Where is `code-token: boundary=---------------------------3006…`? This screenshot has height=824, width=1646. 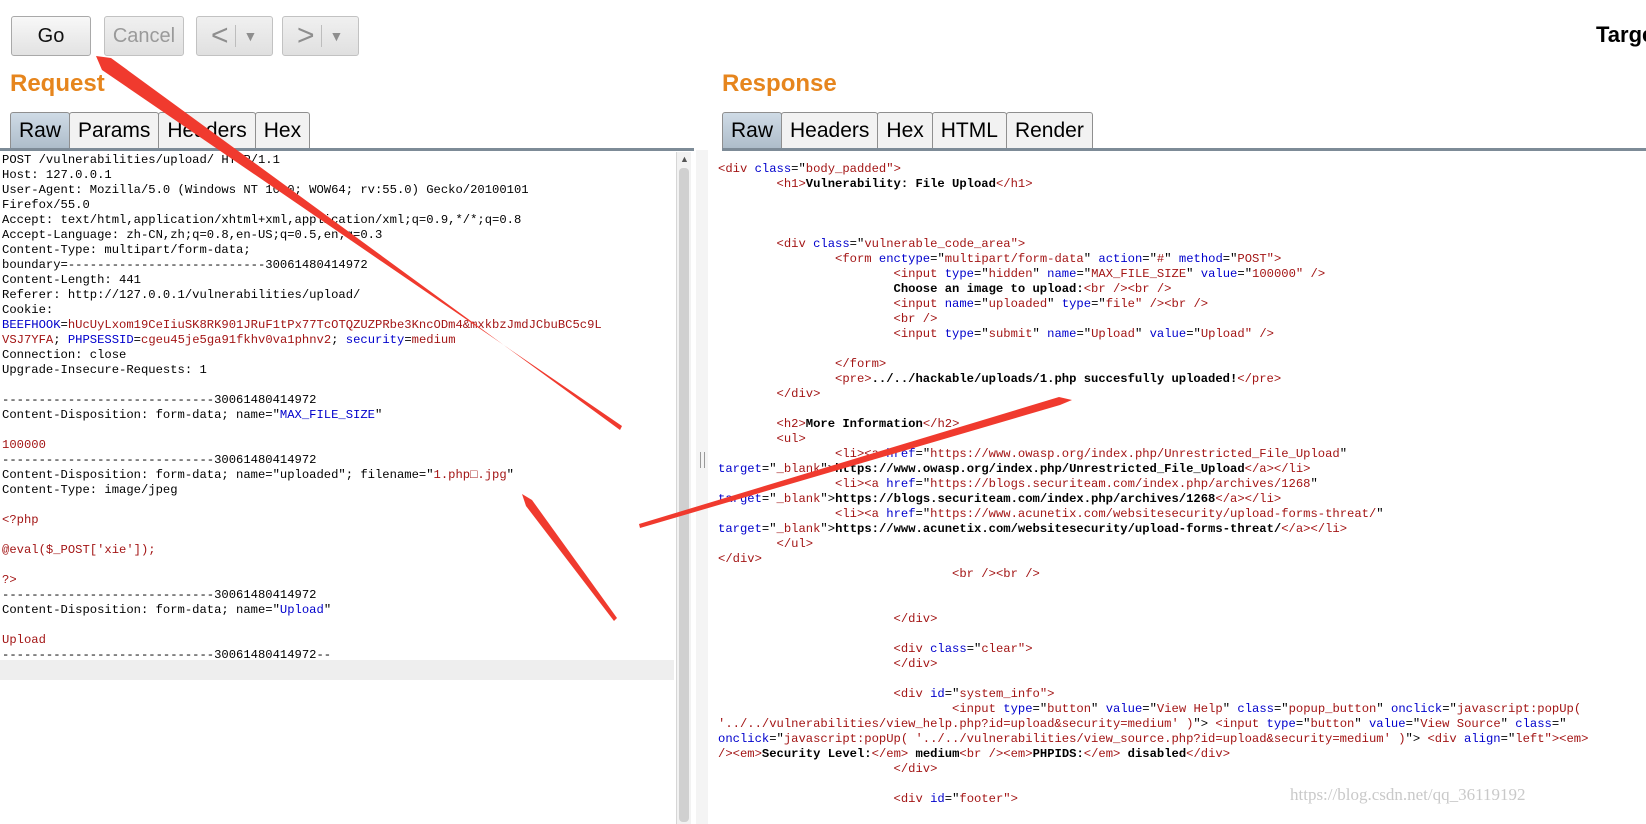 code-token: boundary=---------------------------3006… is located at coordinates (185, 265).